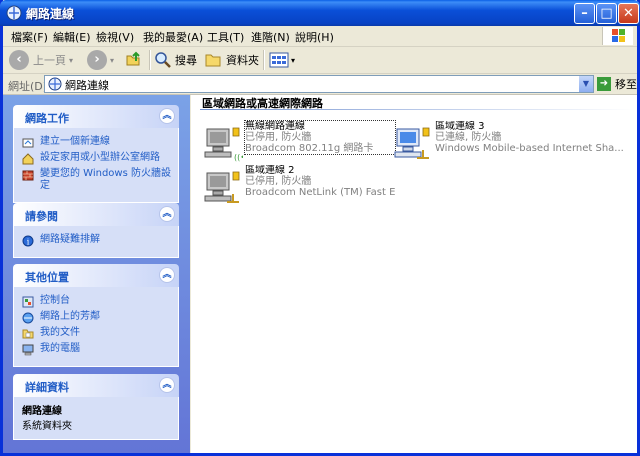 This screenshot has height=456, width=640. I want to click on views-icon, so click(279, 60).